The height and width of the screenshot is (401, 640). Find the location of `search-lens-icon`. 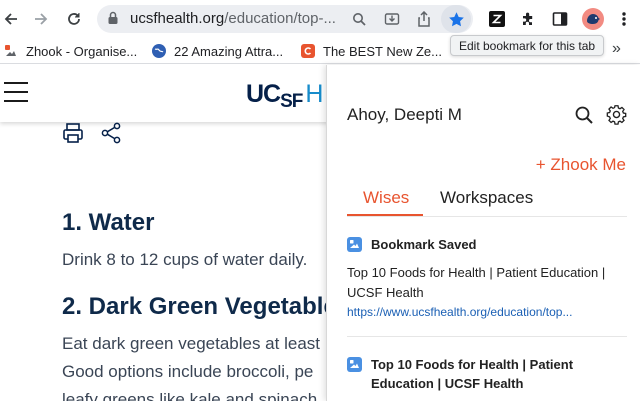

search-lens-icon is located at coordinates (359, 19).